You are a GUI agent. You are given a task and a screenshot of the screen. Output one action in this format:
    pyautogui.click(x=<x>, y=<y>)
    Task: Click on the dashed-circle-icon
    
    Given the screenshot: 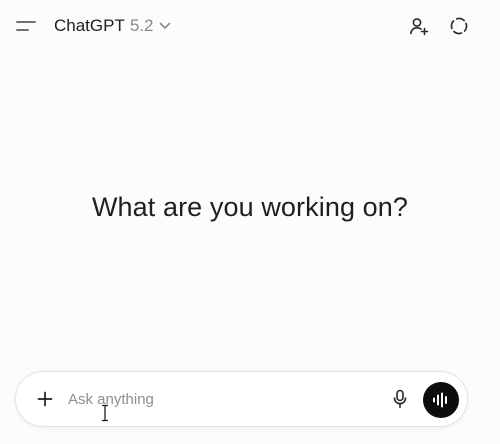 What is the action you would take?
    pyautogui.click(x=459, y=26)
    